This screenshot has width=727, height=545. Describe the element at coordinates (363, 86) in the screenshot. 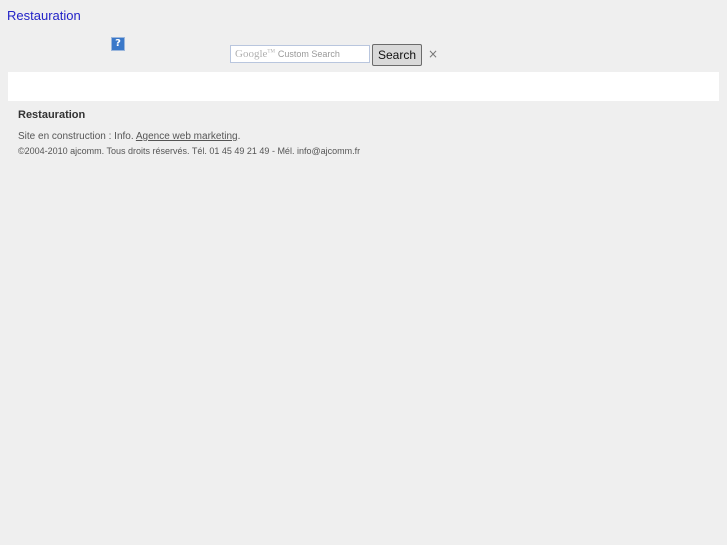

I see `content-band` at that location.